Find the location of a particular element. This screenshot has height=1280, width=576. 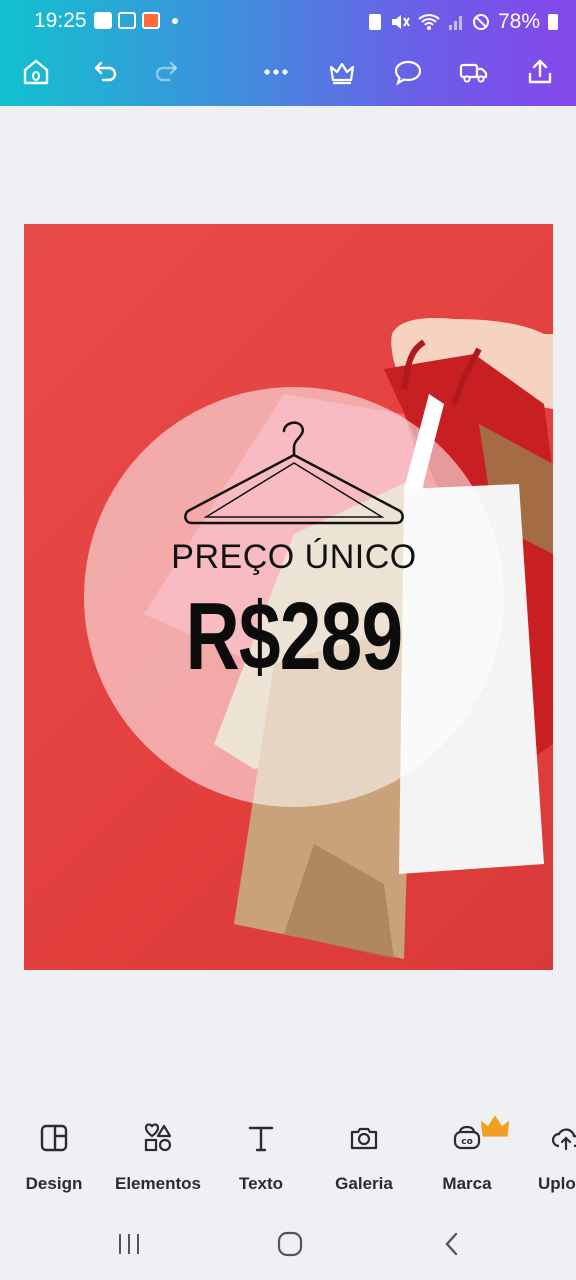

notification-icons is located at coordinates (136, 20).